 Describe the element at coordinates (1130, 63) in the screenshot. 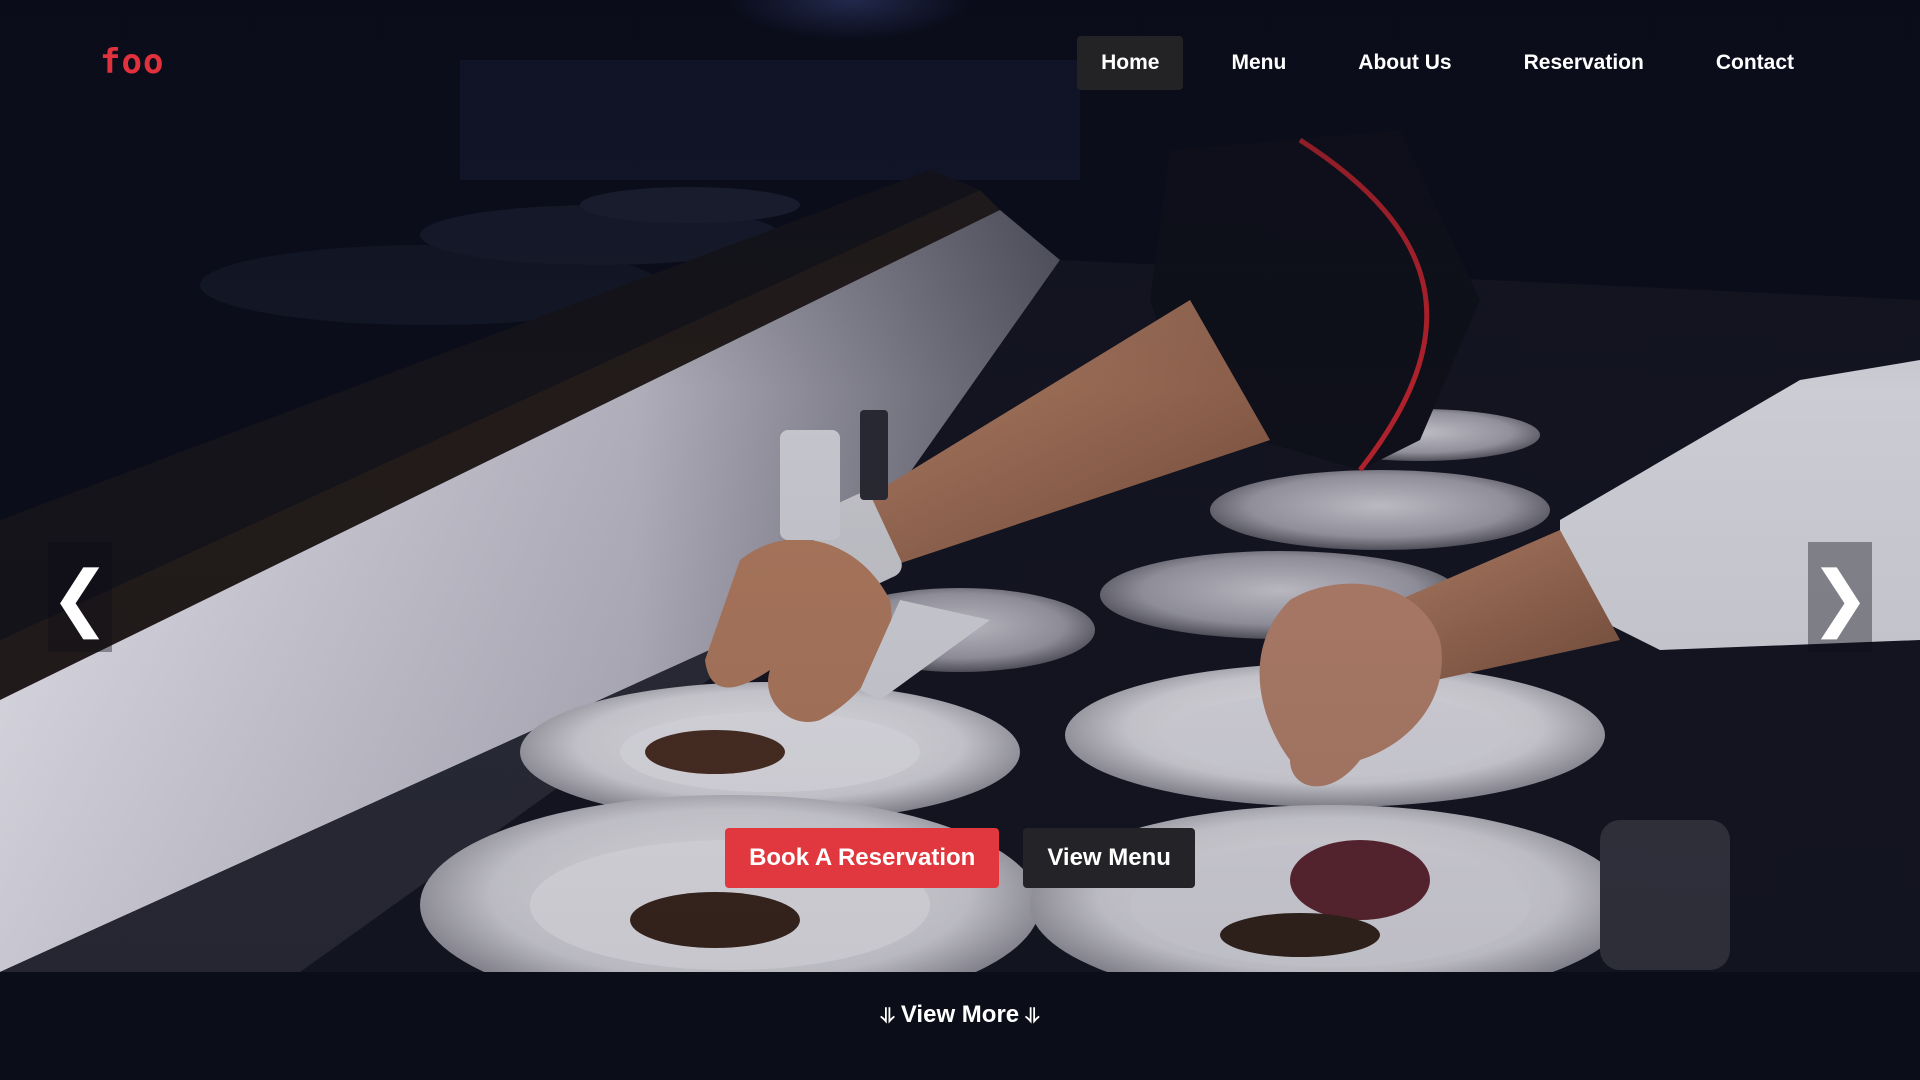

I see `nav-item-home: Home` at that location.